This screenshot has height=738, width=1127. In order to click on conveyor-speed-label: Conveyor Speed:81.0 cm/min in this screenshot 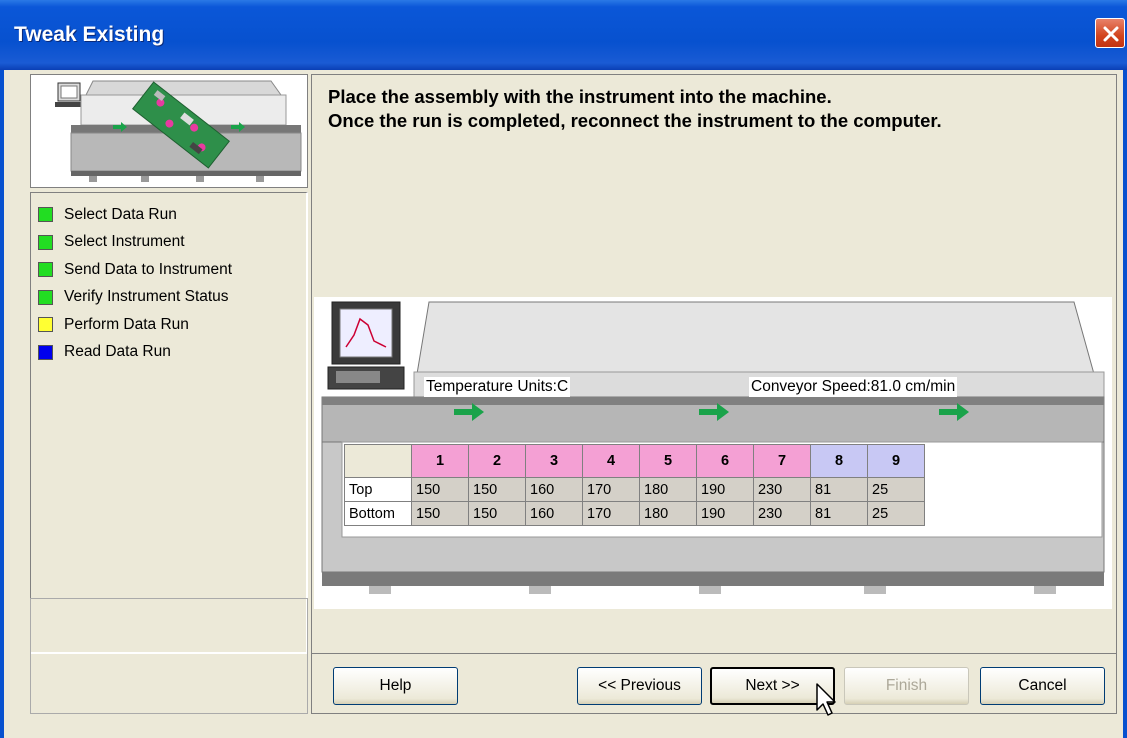, I will do `click(853, 387)`.